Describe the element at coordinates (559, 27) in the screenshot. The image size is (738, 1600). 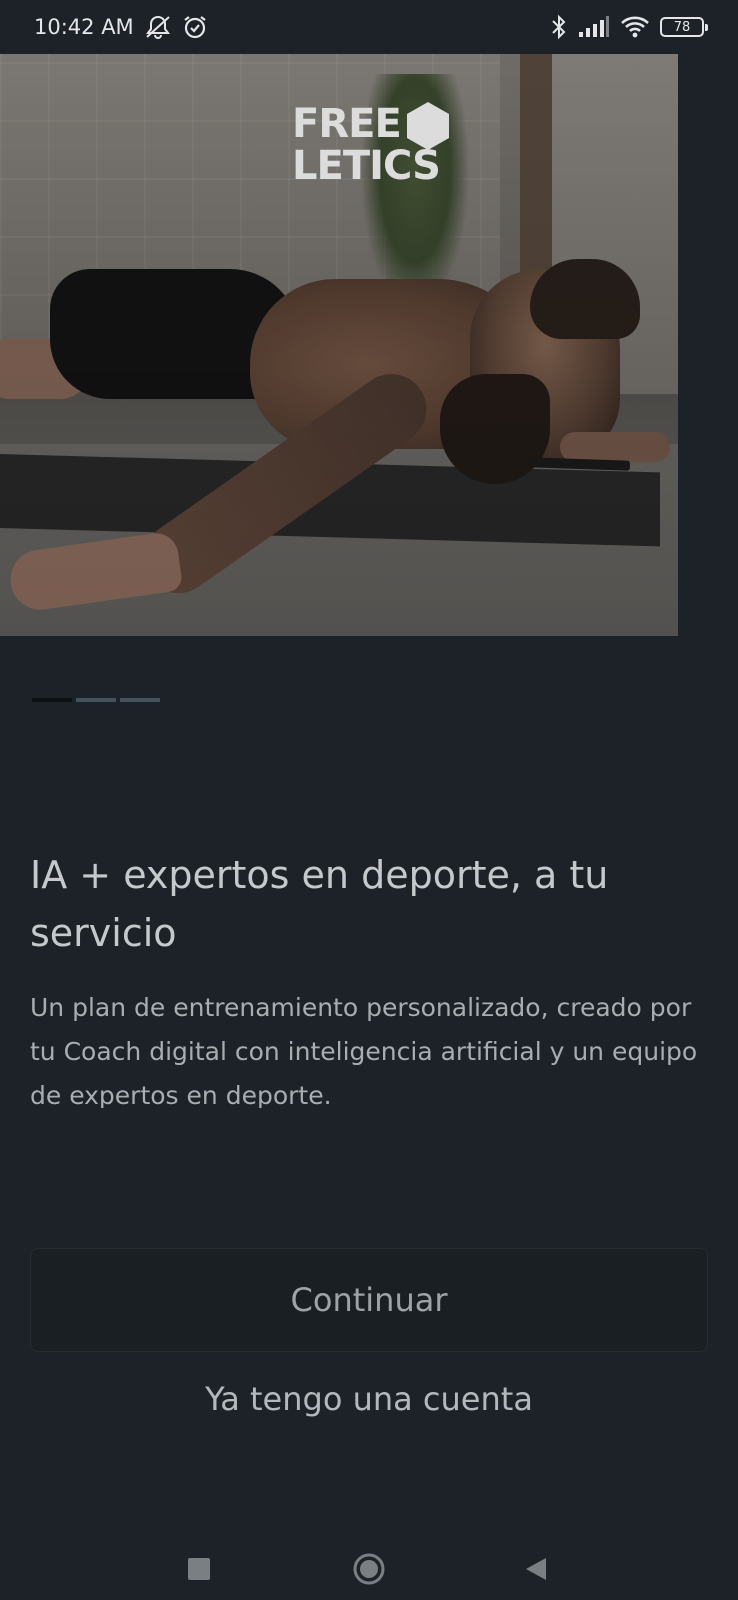
I see `bluetooth-icon` at that location.